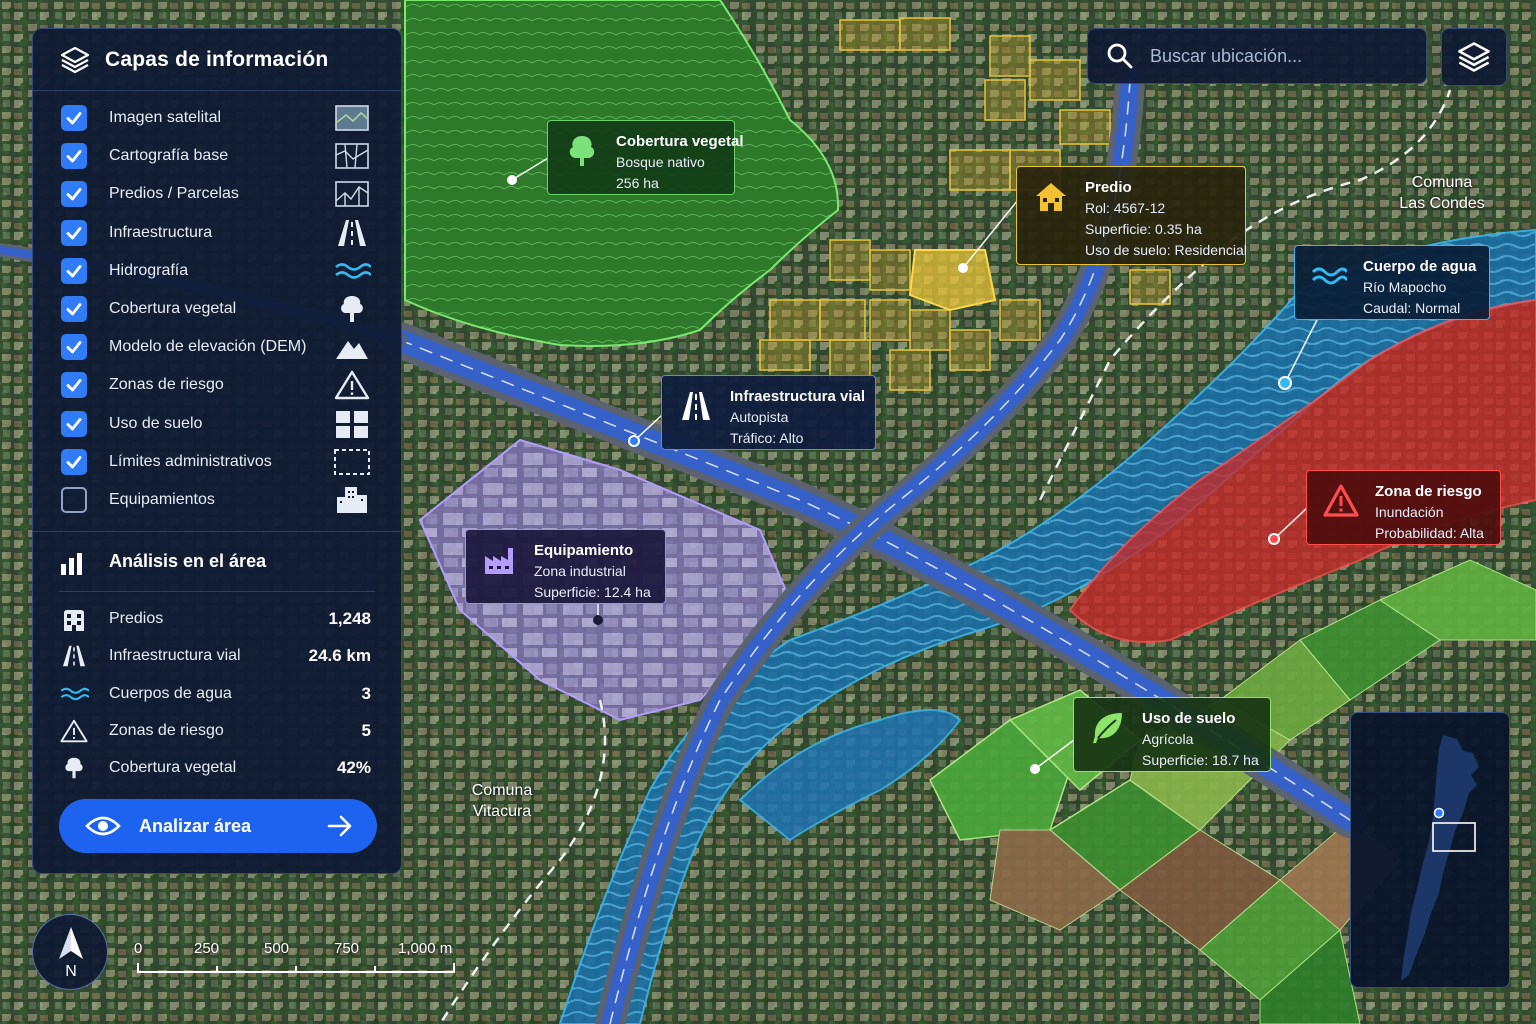 The width and height of the screenshot is (1536, 1024). What do you see at coordinates (1168, 739) in the screenshot?
I see `callout-landuse-line-1: Agrícola` at bounding box center [1168, 739].